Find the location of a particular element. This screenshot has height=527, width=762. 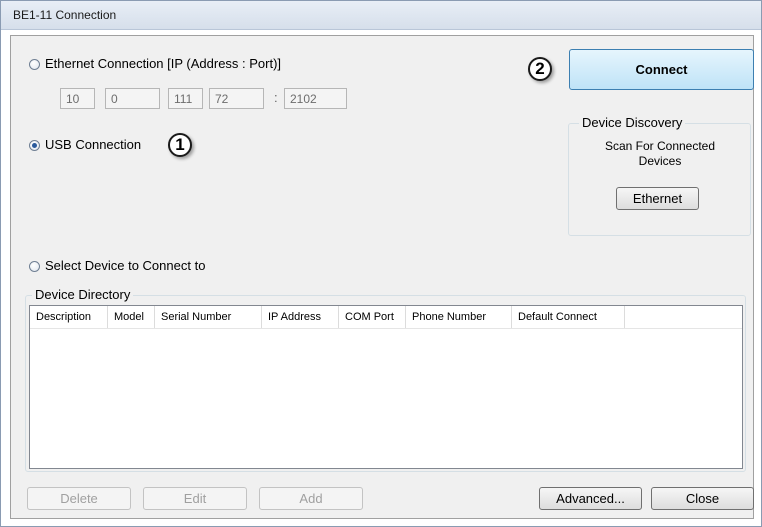

select-device-label: Select Device to Connect to is located at coordinates (125, 265).